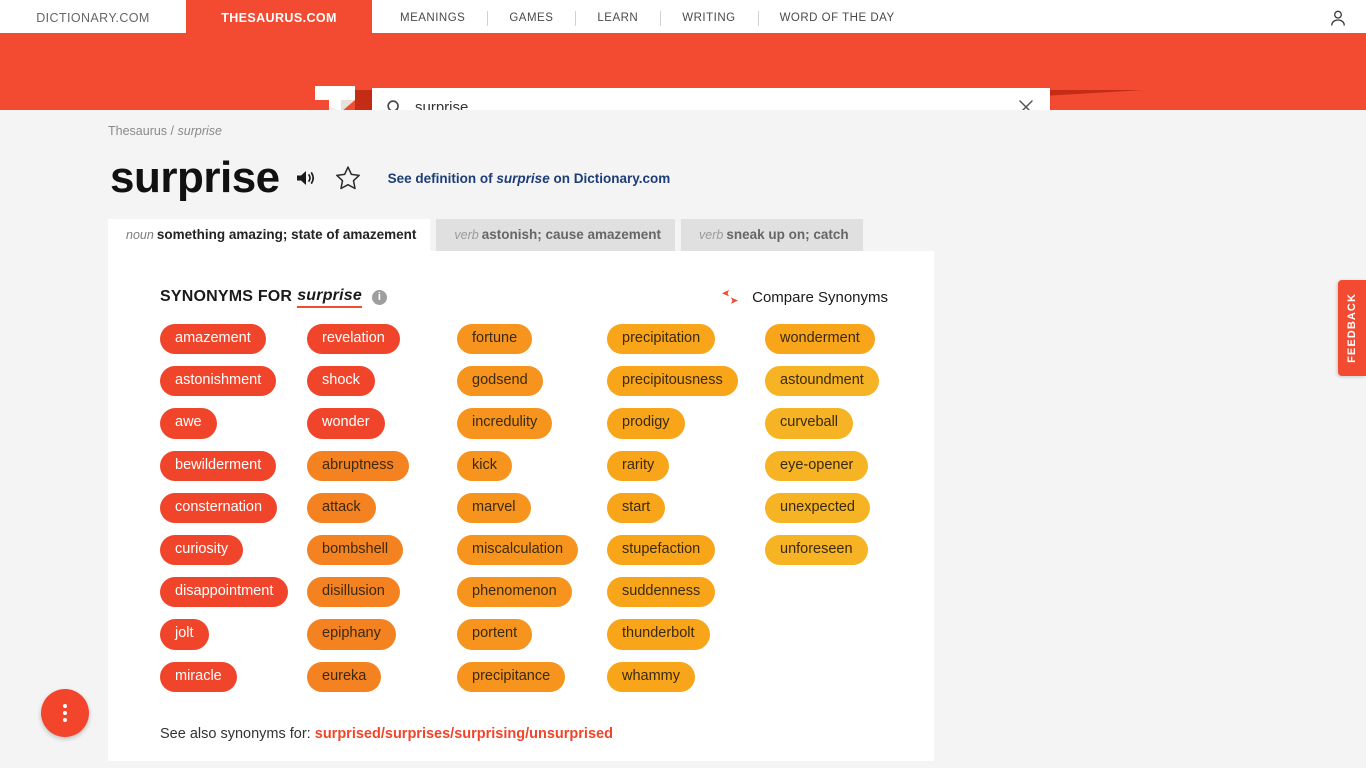 The width and height of the screenshot is (1366, 768). Describe the element at coordinates (358, 465) in the screenshot. I see `synonym-chip: abruptness` at that location.